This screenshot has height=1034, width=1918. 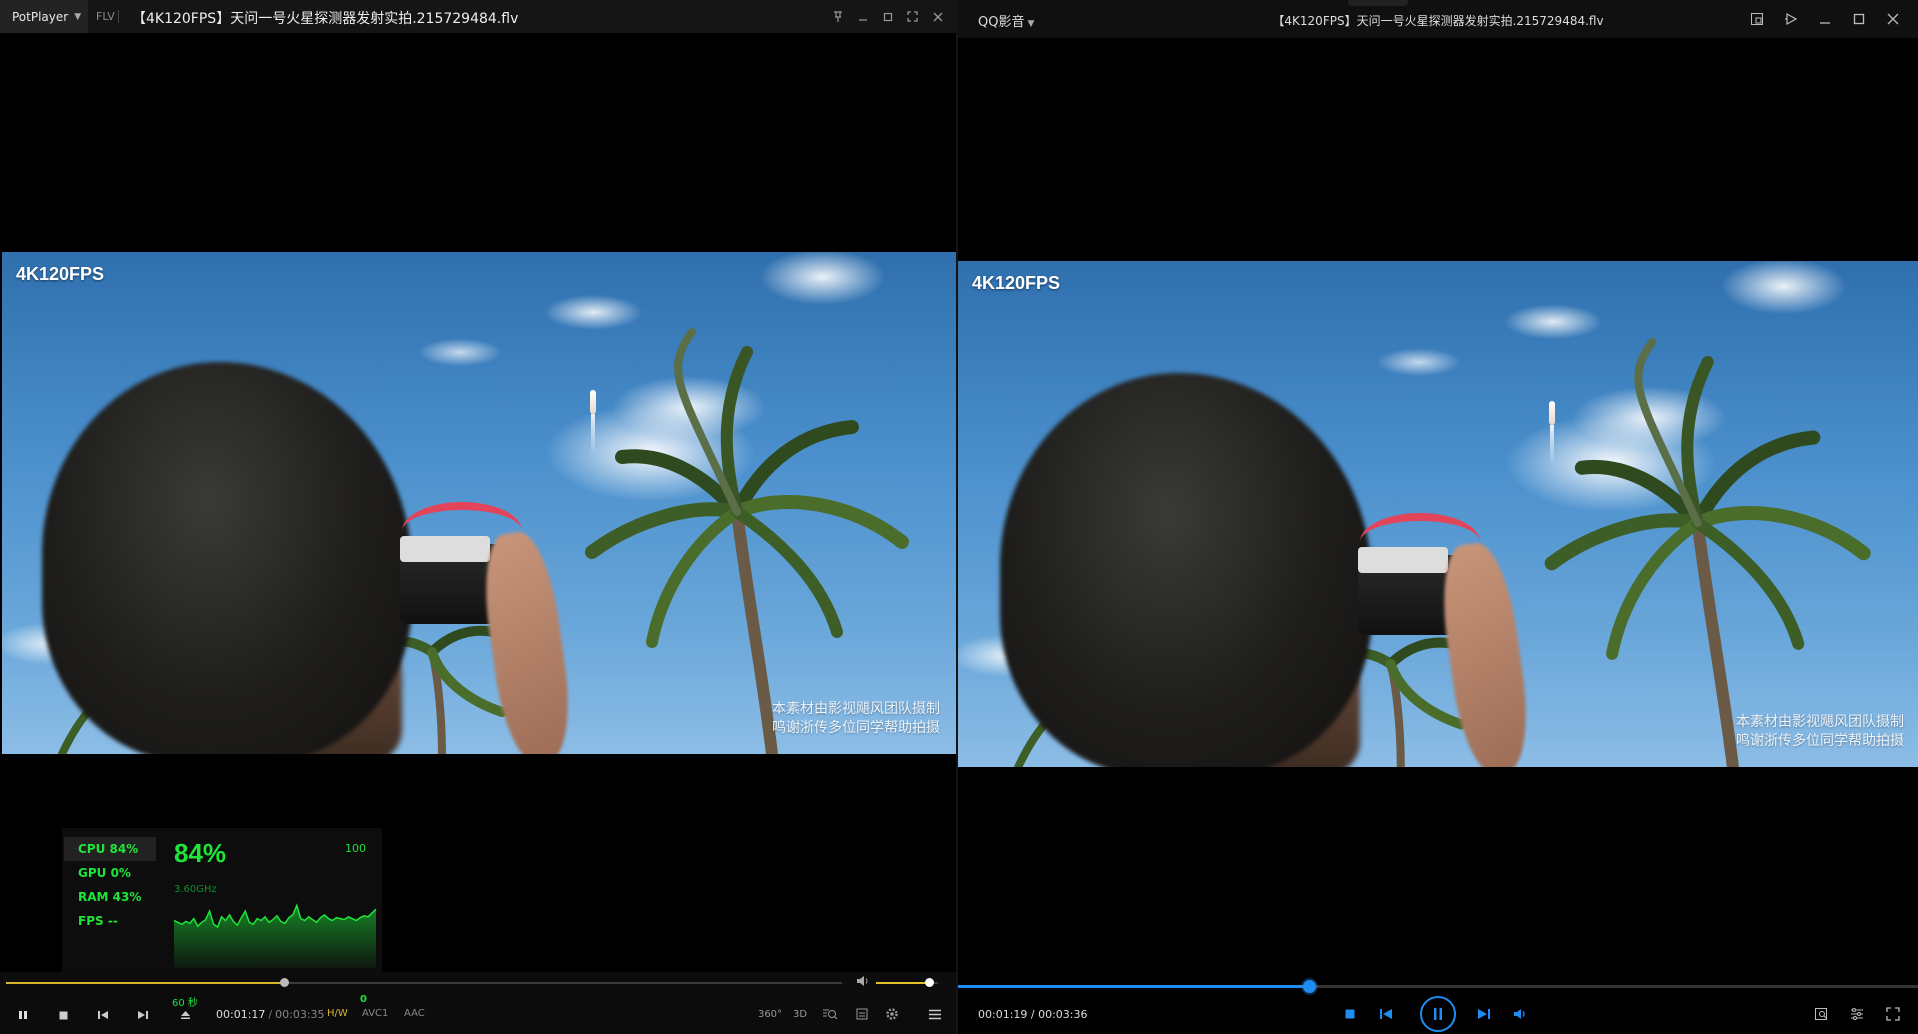 What do you see at coordinates (830, 1014) in the screenshot?
I see `zoom-icon` at bounding box center [830, 1014].